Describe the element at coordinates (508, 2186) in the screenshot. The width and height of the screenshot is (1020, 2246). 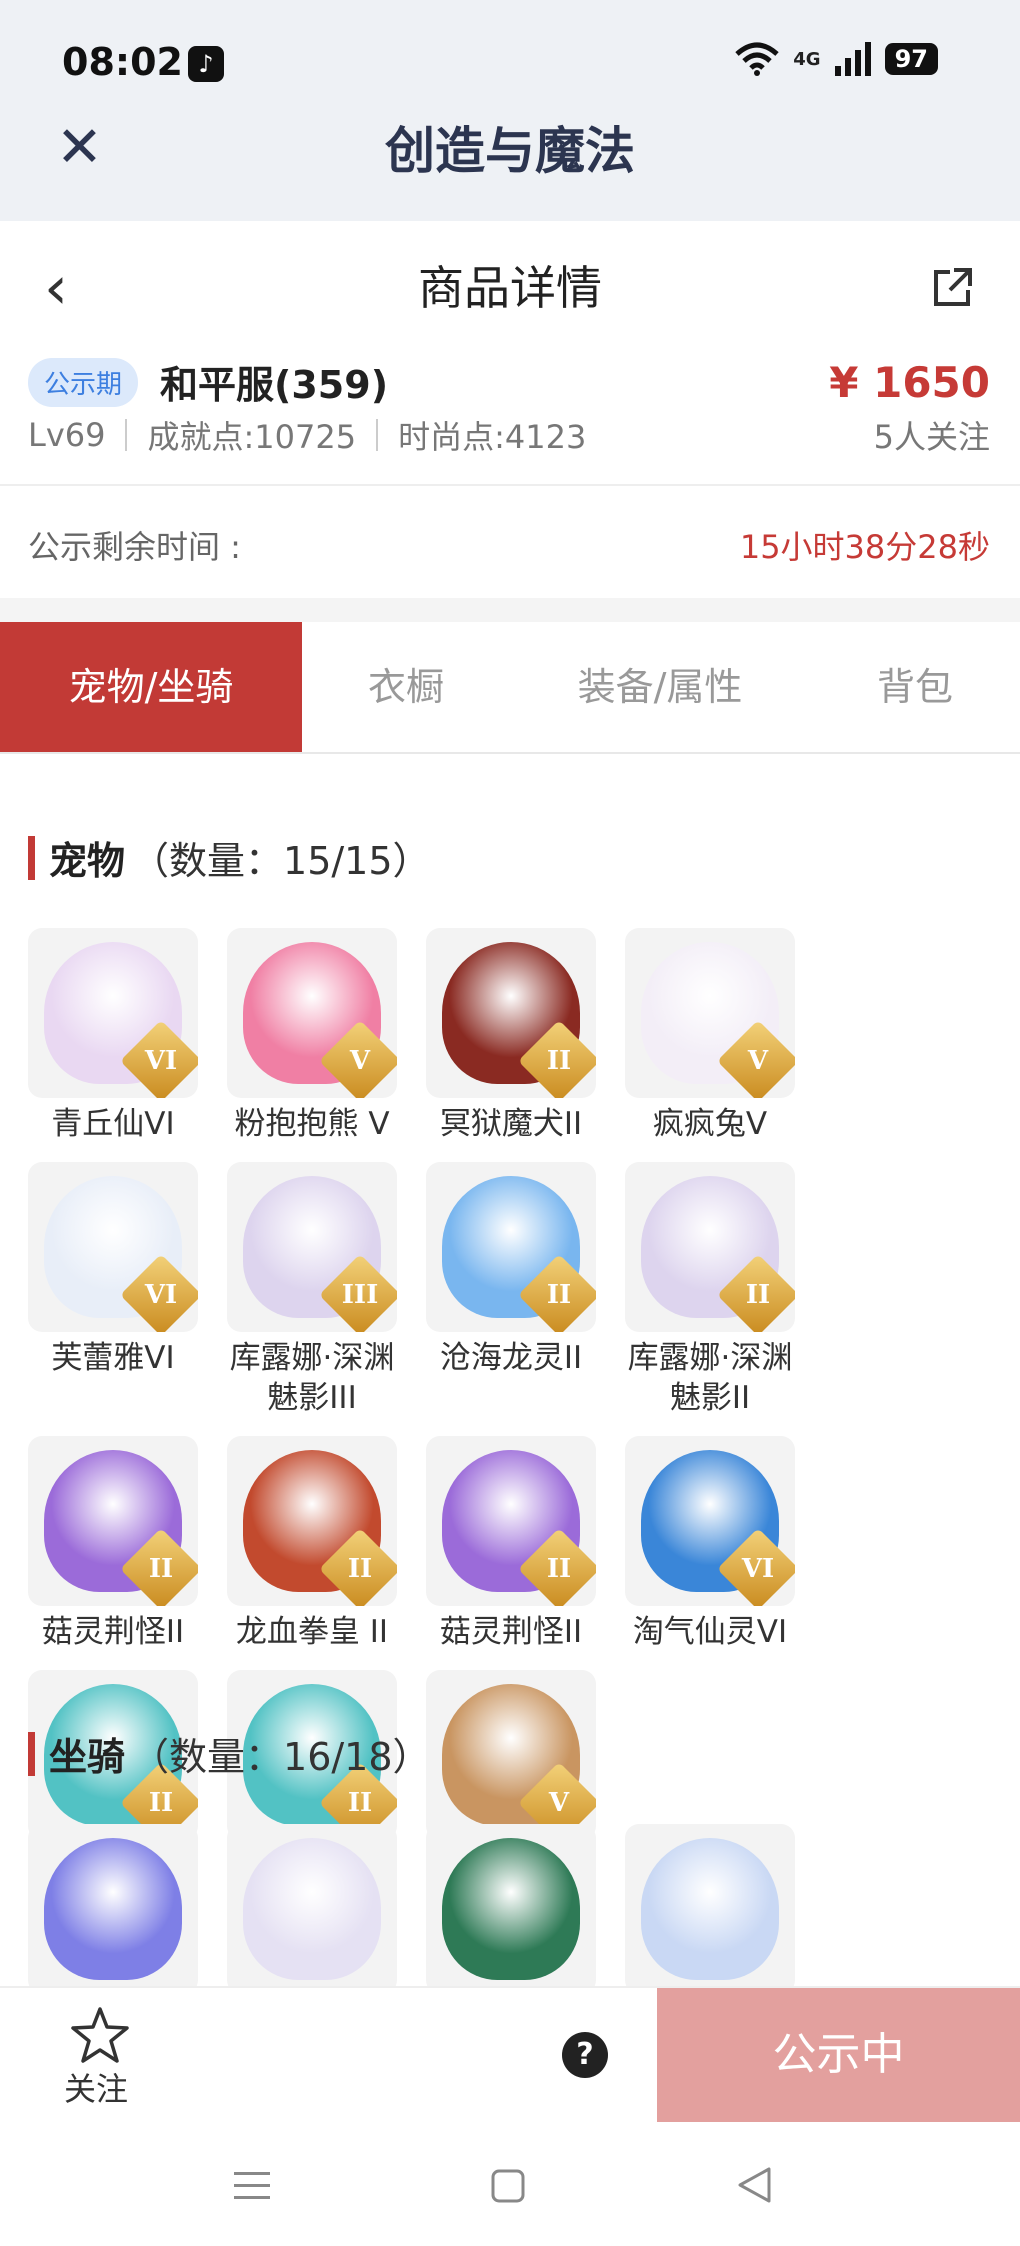
I see `home-icon` at that location.